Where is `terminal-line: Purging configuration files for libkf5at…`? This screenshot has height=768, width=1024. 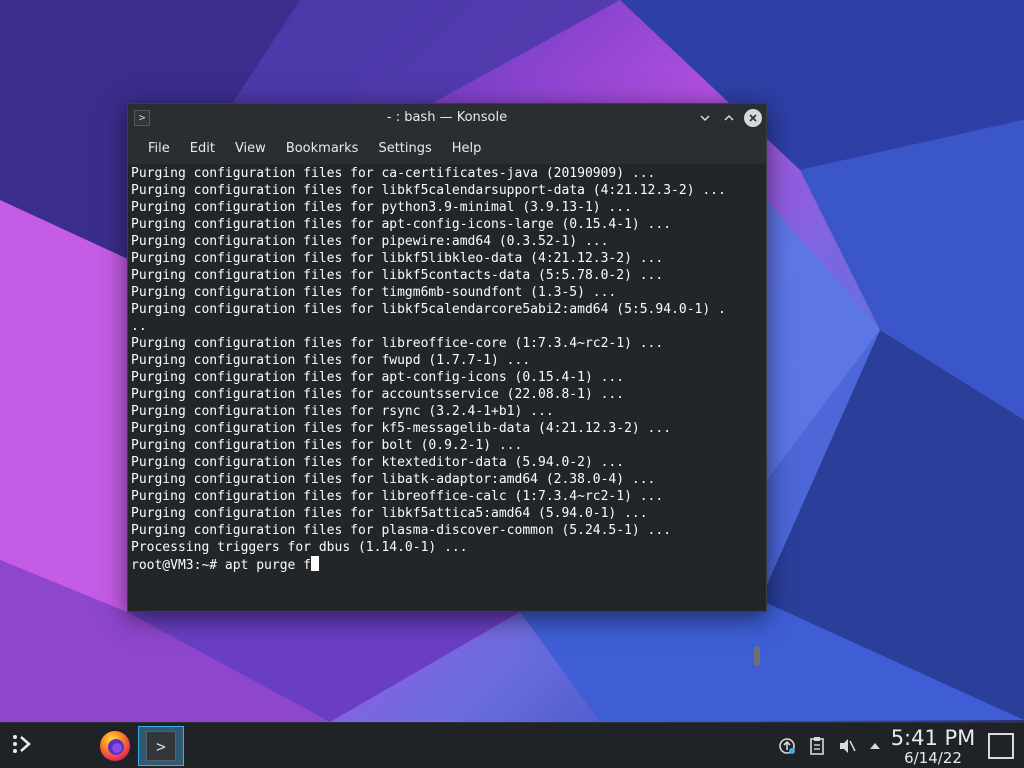
terminal-line: Purging configuration files for libkf5at… is located at coordinates (389, 513).